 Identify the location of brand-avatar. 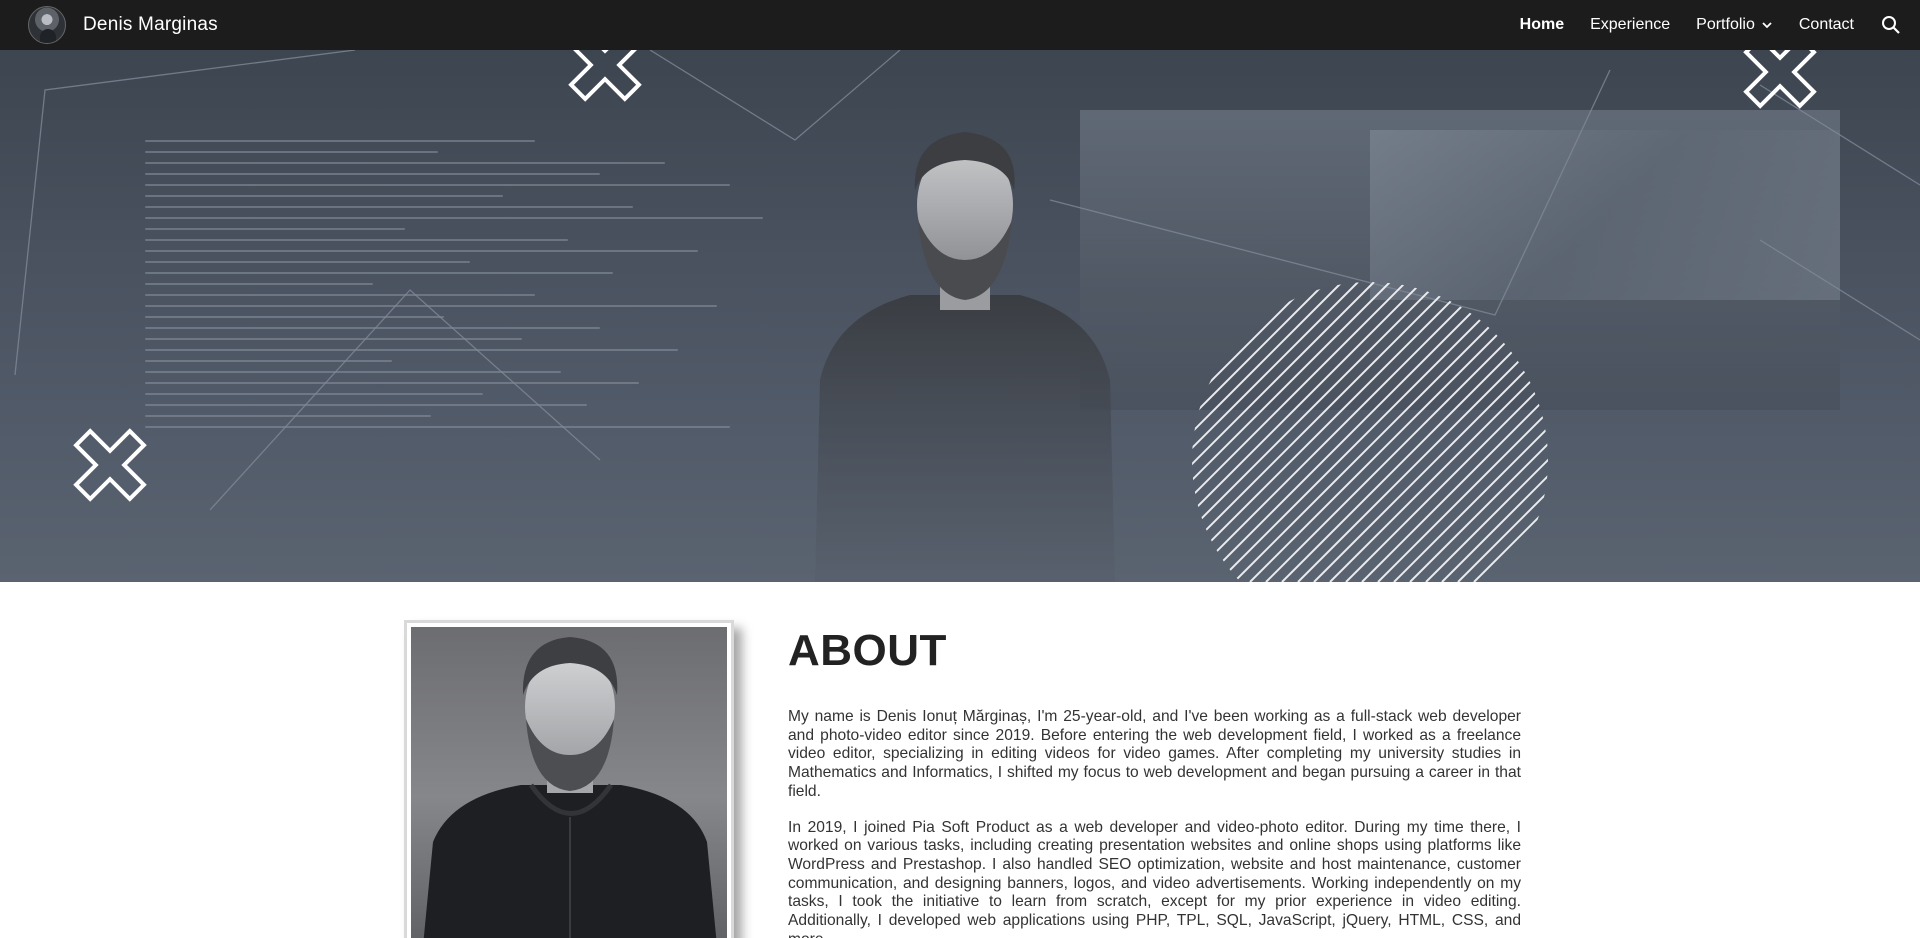
(47, 25).